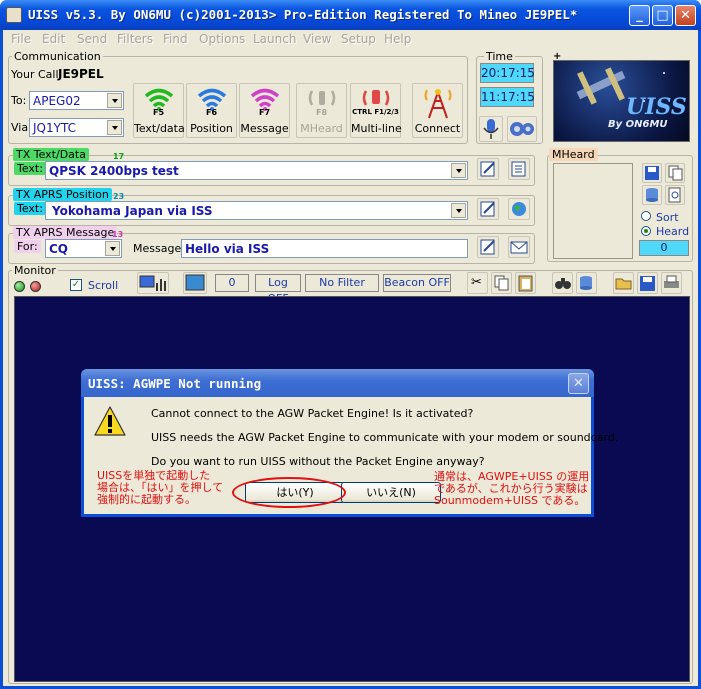  I want to click on position-button: F6 Position, so click(211, 110).